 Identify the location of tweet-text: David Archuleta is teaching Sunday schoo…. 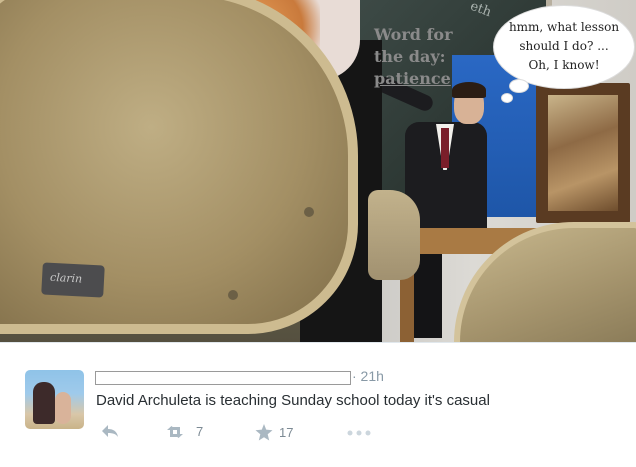
(293, 400).